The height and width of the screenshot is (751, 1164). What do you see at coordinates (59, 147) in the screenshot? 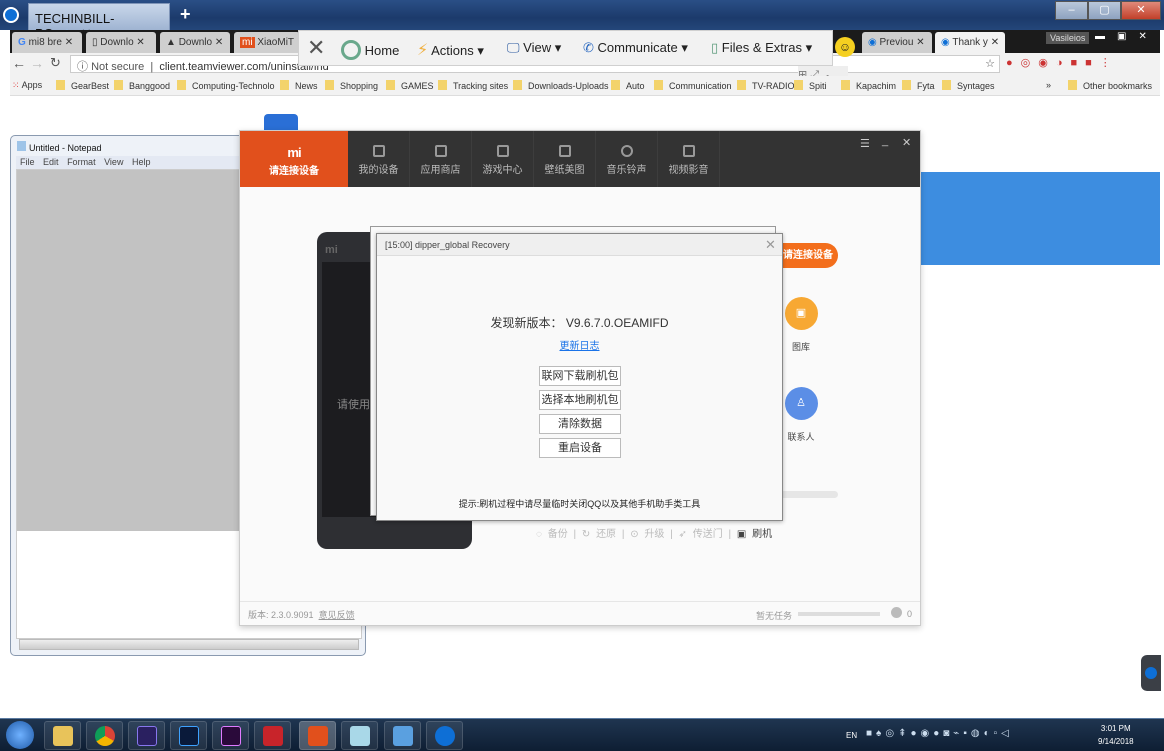
I see `notepad-title: Untitled - Notepad` at bounding box center [59, 147].